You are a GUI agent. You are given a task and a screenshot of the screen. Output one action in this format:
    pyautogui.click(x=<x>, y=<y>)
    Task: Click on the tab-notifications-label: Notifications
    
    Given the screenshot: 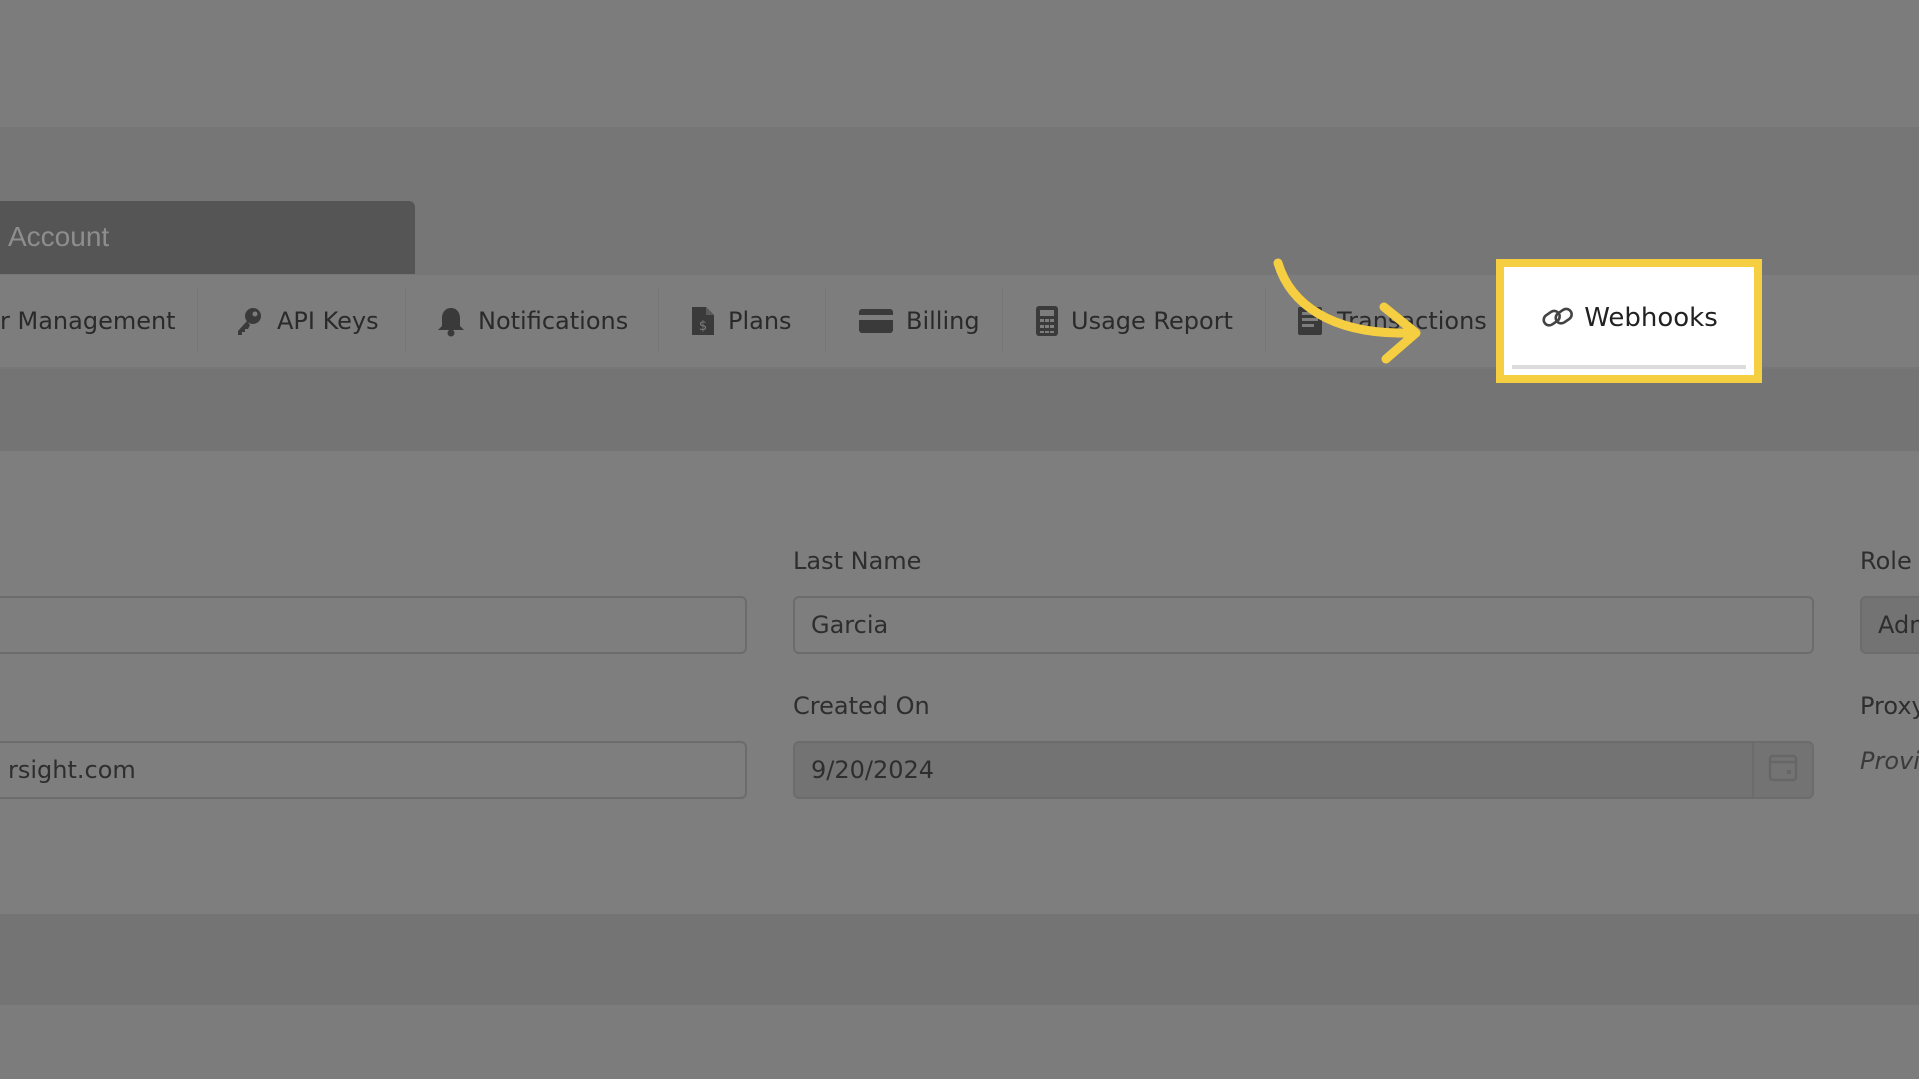 What is the action you would take?
    pyautogui.click(x=553, y=321)
    